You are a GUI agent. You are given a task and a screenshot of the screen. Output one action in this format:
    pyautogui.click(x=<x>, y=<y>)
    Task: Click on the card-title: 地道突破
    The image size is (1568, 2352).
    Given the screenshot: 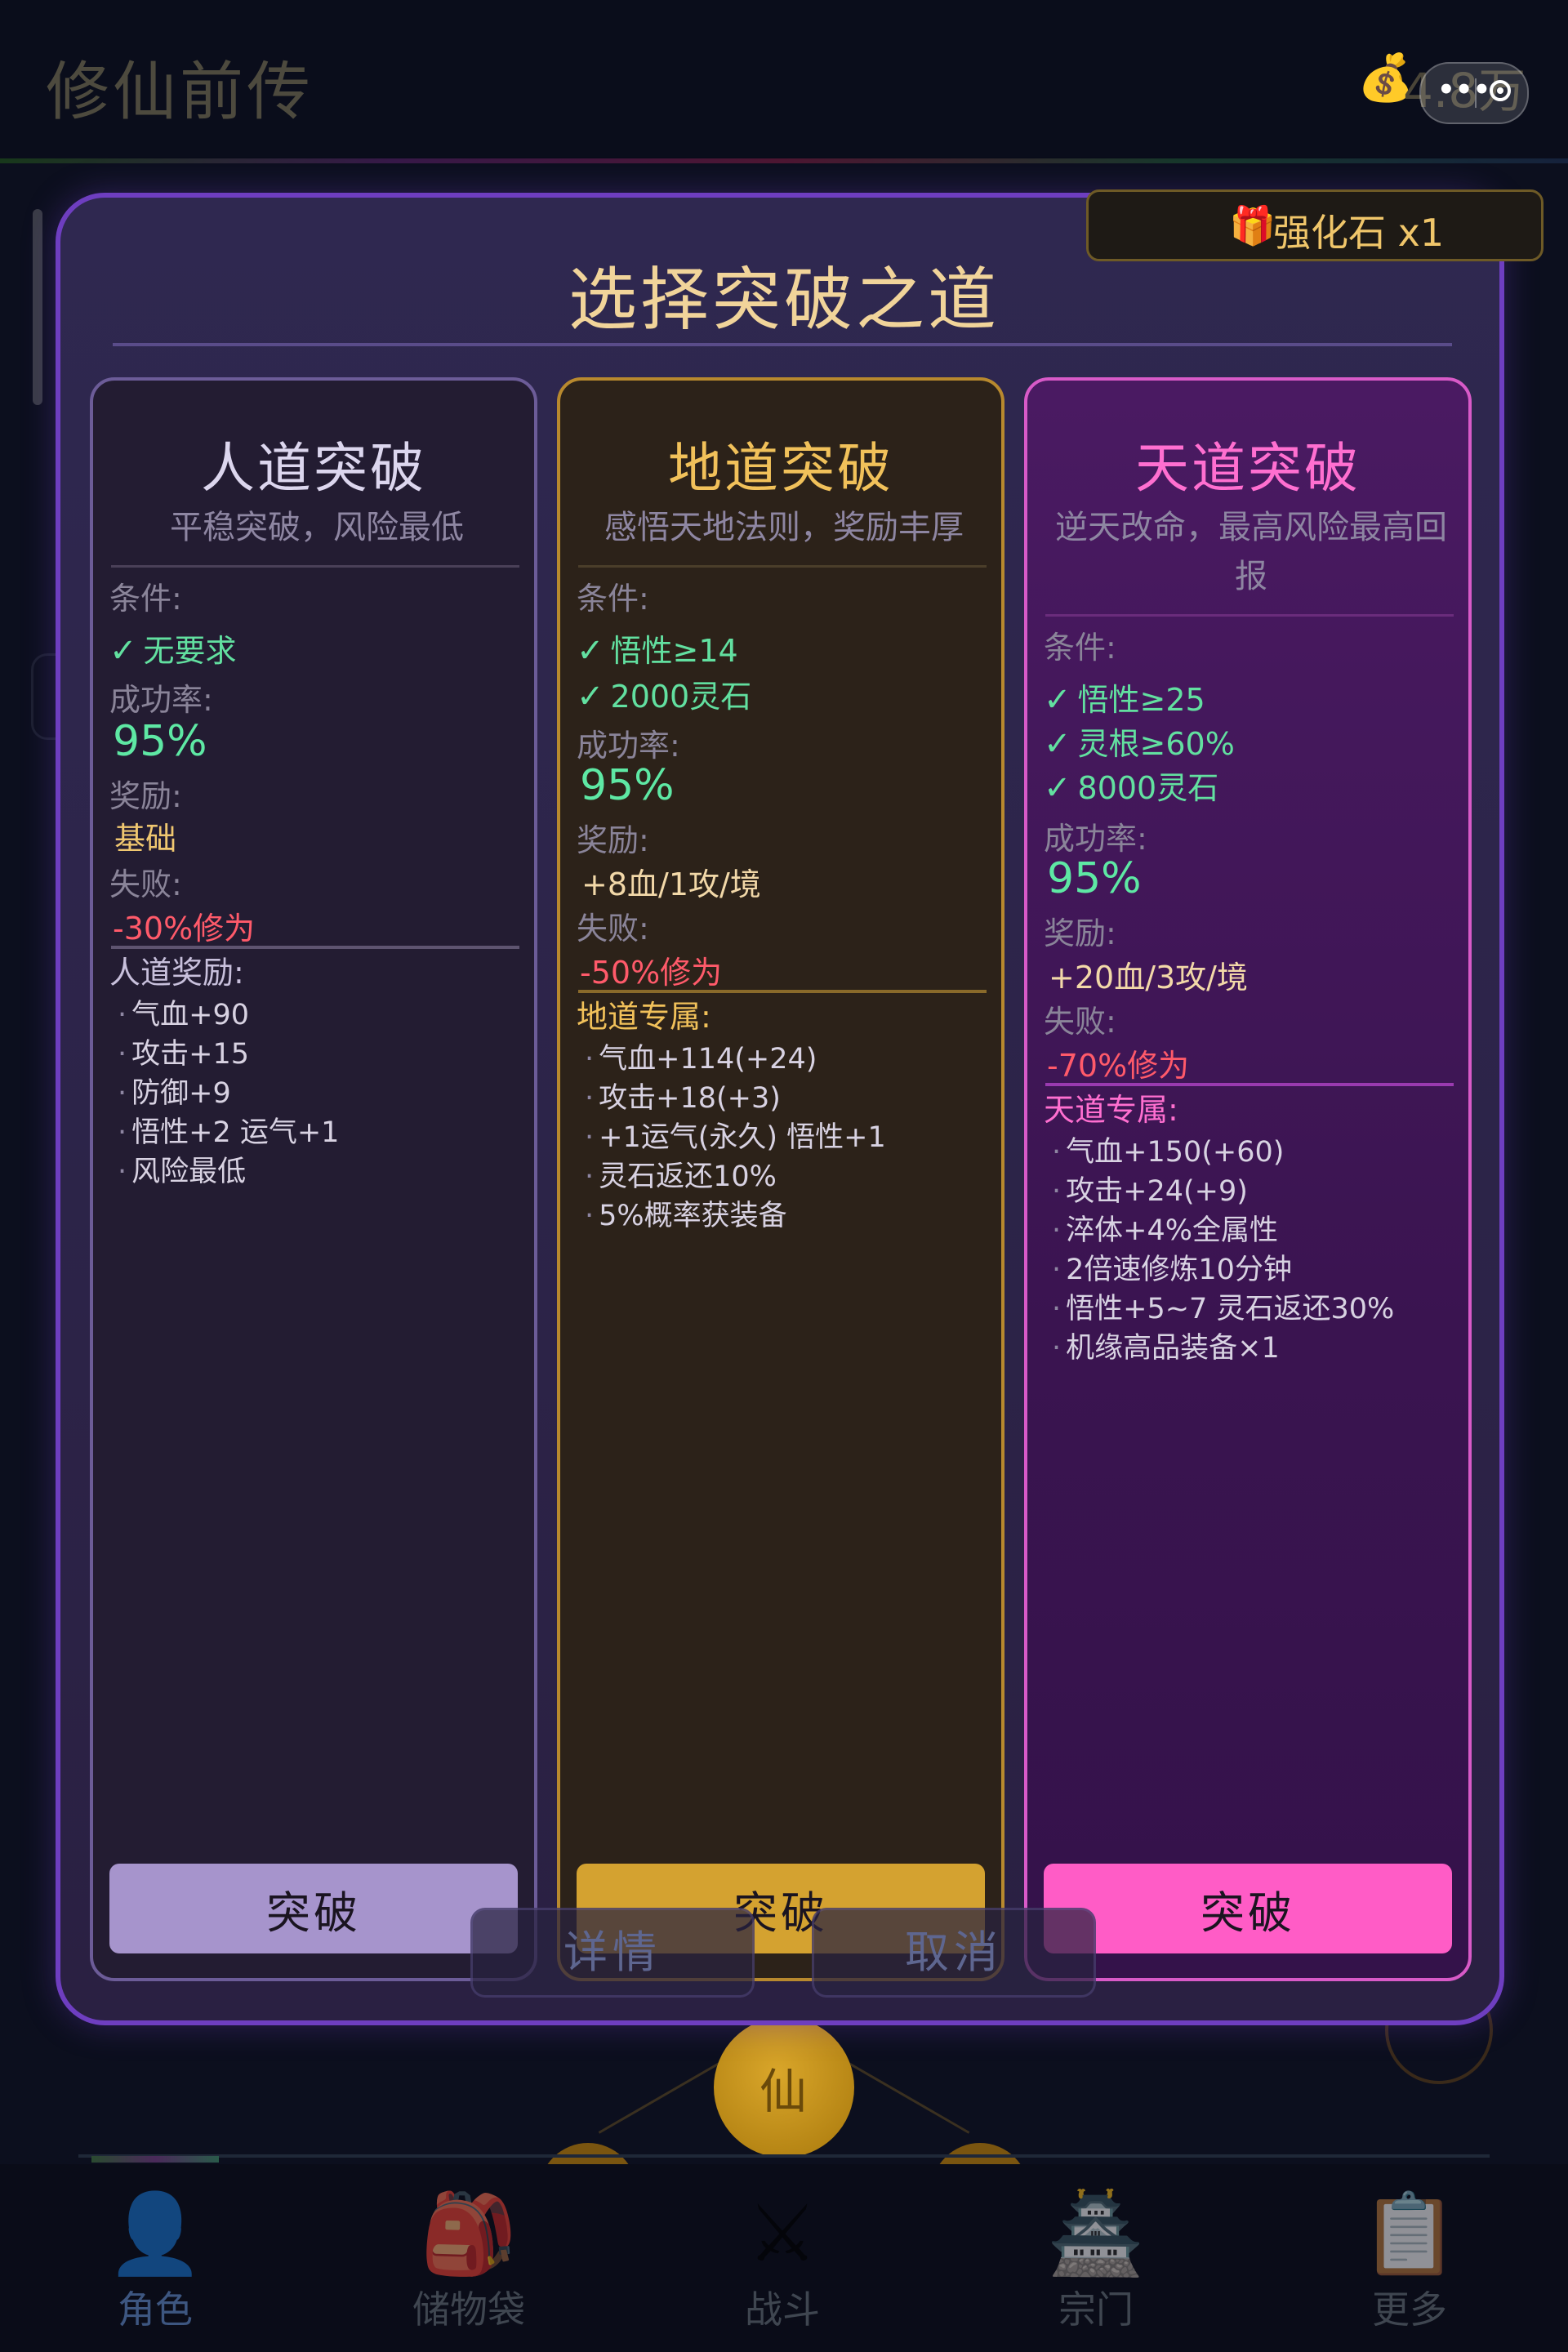 What is the action you would take?
    pyautogui.click(x=780, y=468)
    